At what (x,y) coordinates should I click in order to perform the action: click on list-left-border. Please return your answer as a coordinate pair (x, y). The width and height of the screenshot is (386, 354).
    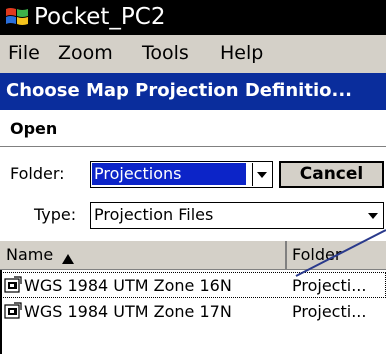
    Looking at the image, I should click on (1, 312).